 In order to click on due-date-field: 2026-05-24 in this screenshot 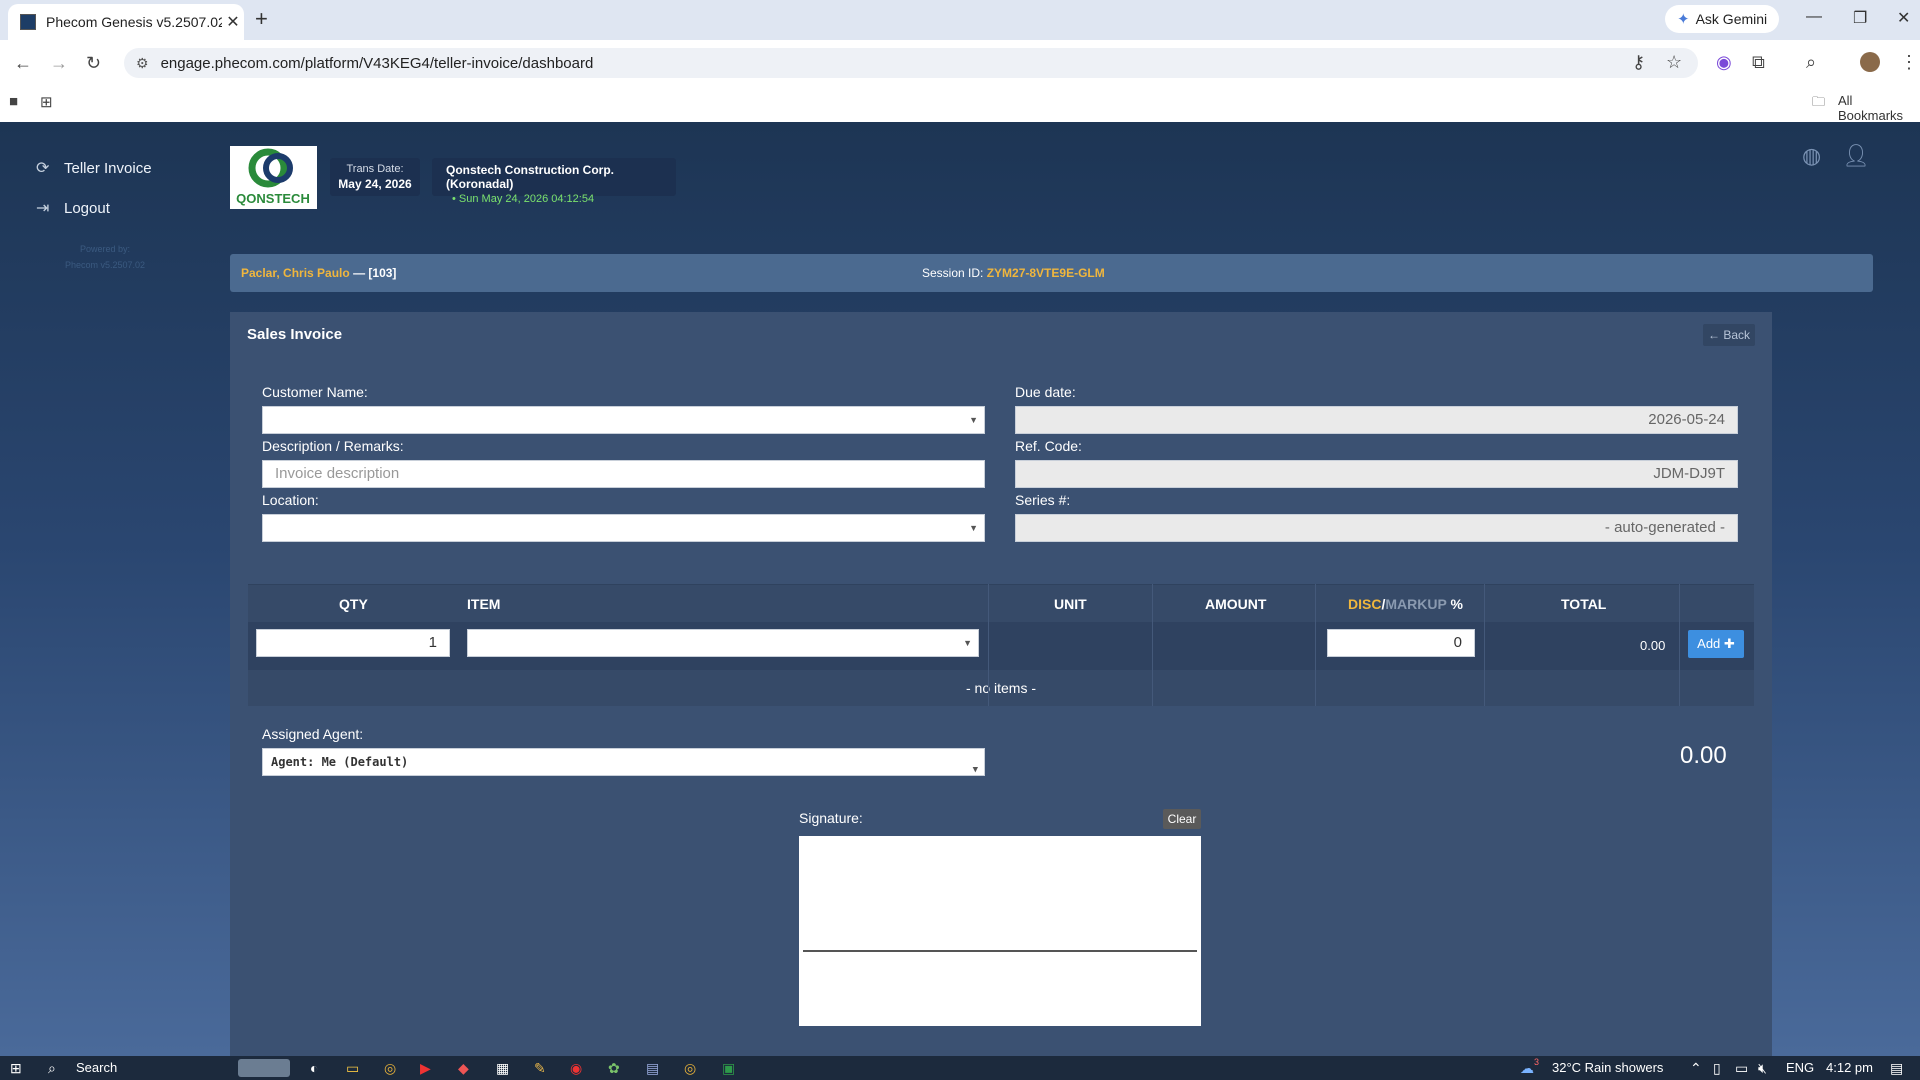, I will do `click(1376, 420)`.